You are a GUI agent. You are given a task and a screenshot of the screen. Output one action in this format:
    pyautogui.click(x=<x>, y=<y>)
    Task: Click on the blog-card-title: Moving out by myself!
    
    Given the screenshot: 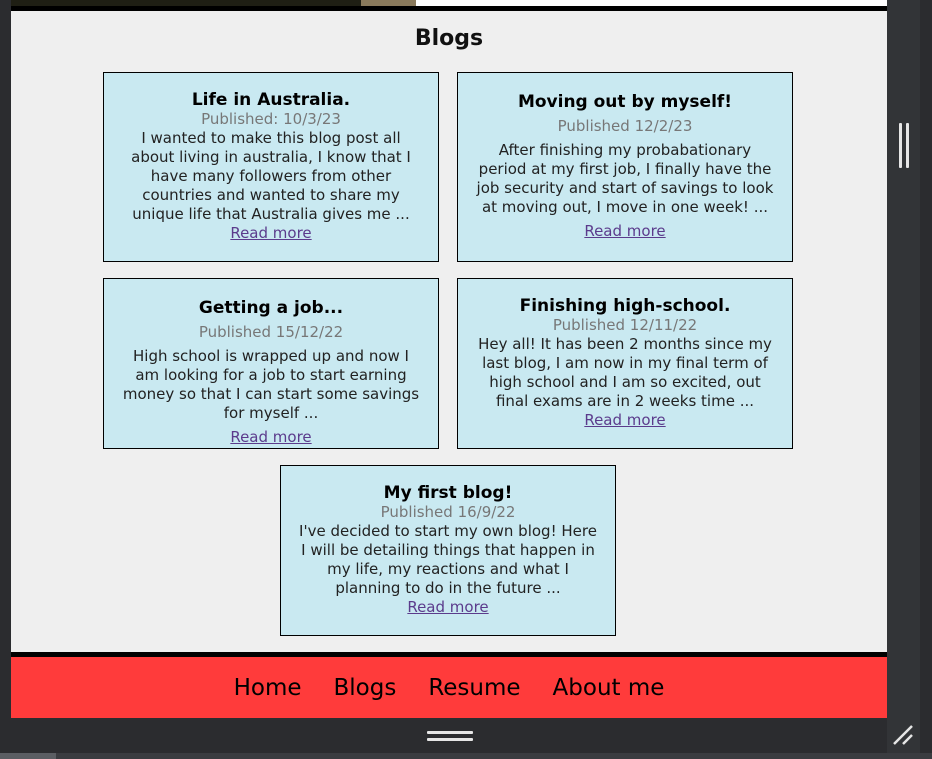 What is the action you would take?
    pyautogui.click(x=625, y=102)
    